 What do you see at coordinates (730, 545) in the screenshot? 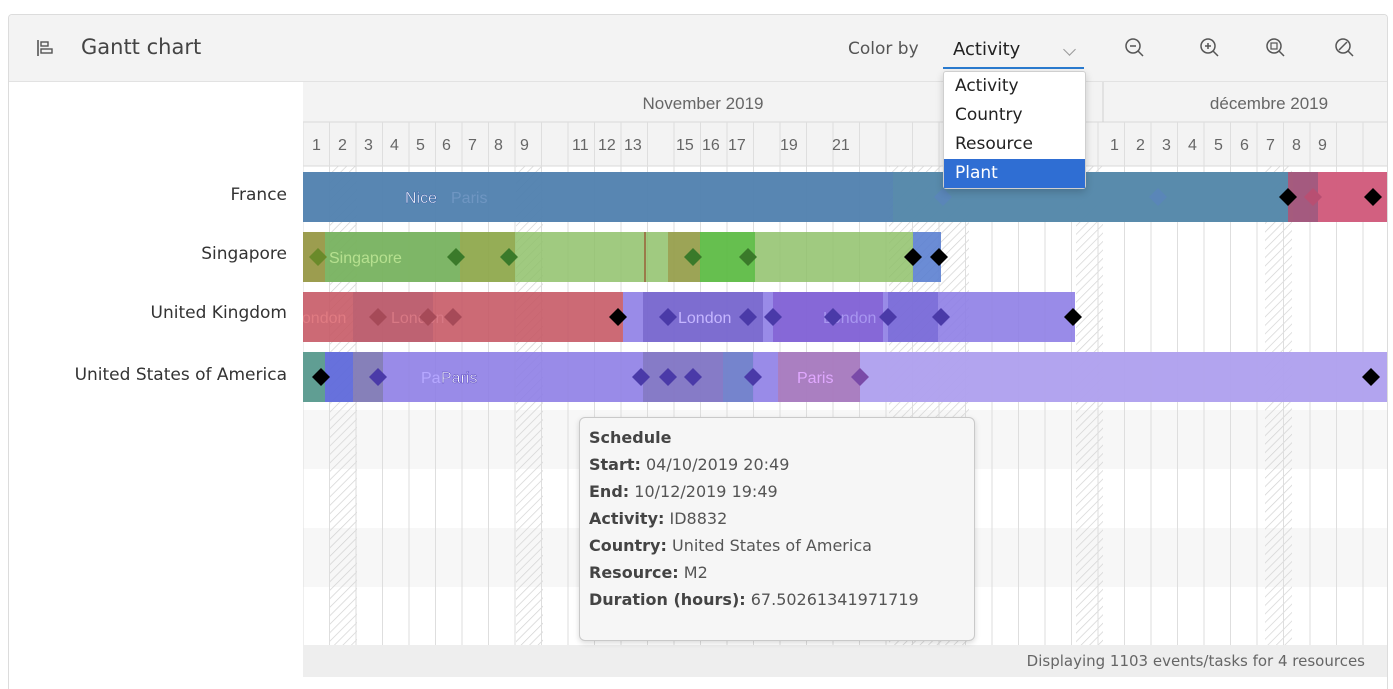
I see `tooltip-country: Country: United States of America` at bounding box center [730, 545].